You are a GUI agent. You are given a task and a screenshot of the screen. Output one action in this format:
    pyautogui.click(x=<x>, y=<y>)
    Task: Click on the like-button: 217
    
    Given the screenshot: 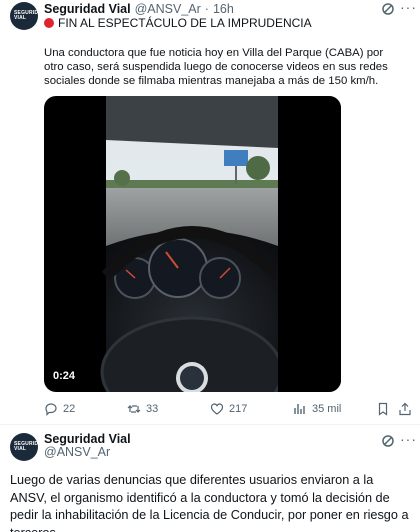 What is the action you would take?
    pyautogui.click(x=228, y=409)
    